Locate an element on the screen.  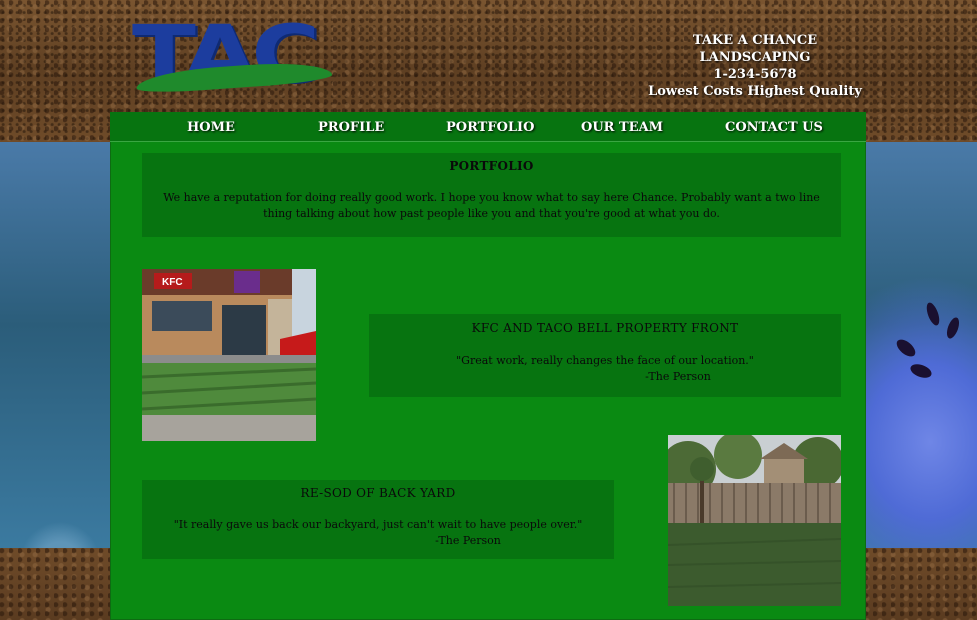
company-name-line1: TAKE A CHANCE is located at coordinates (755, 40).